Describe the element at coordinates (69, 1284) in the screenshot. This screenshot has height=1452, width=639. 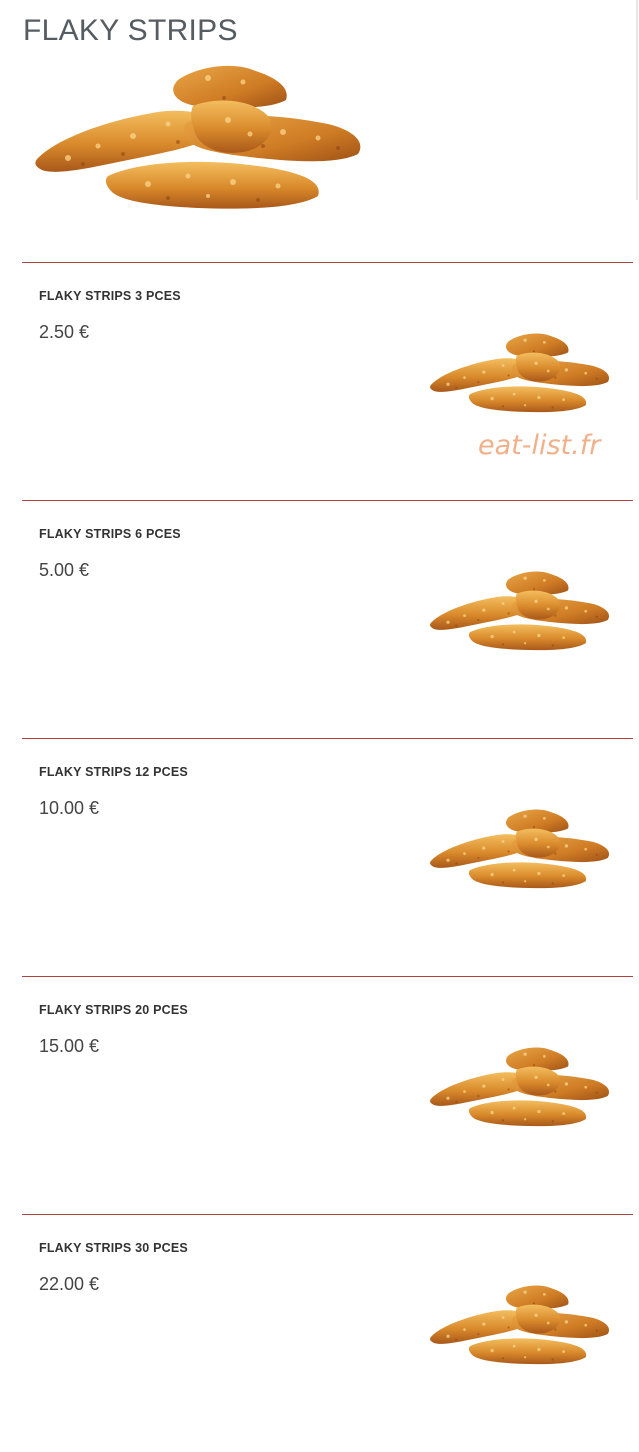
I see `item-price: 22.00 €` at that location.